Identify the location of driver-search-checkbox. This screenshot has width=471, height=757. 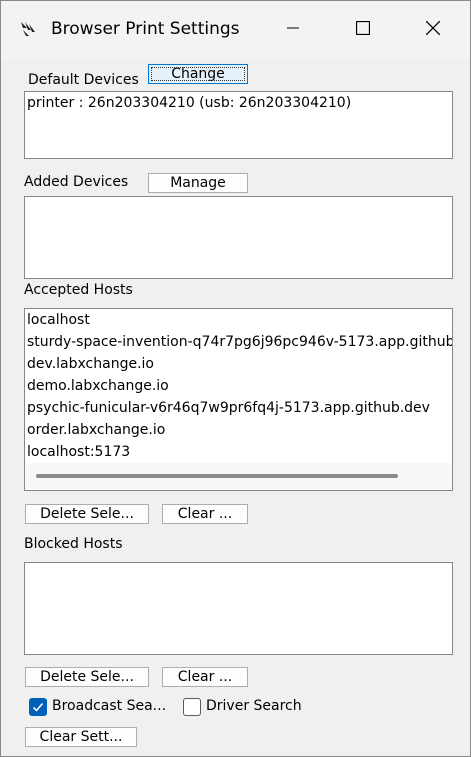
(192, 707).